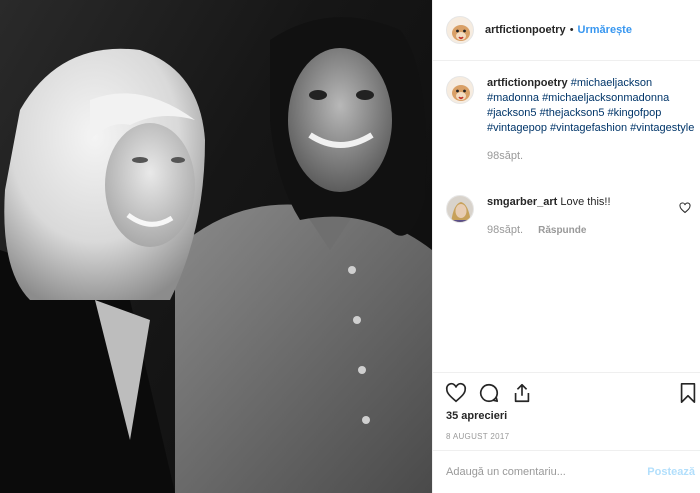  What do you see at coordinates (547, 472) in the screenshot?
I see `comment-input` at bounding box center [547, 472].